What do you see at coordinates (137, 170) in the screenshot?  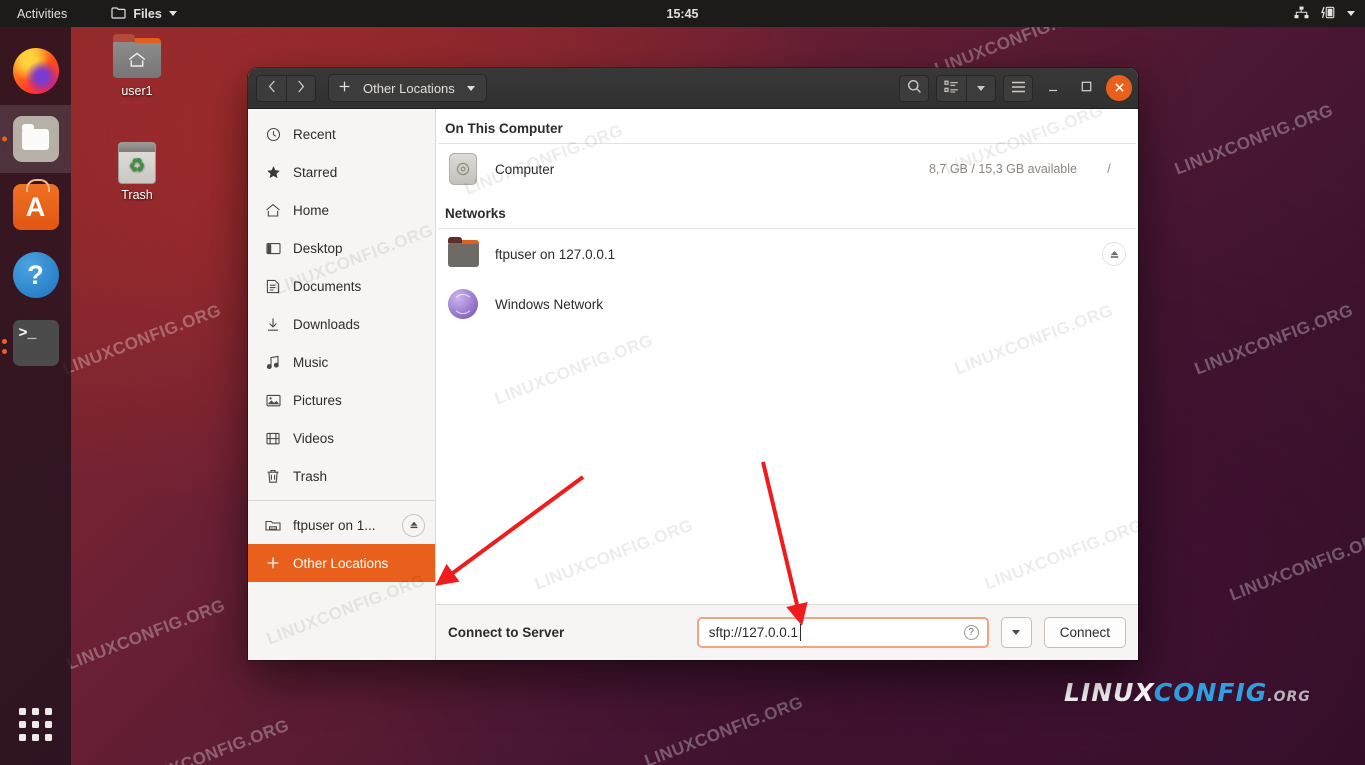 I see `desktop-icon-trash: ♻ Trash` at bounding box center [137, 170].